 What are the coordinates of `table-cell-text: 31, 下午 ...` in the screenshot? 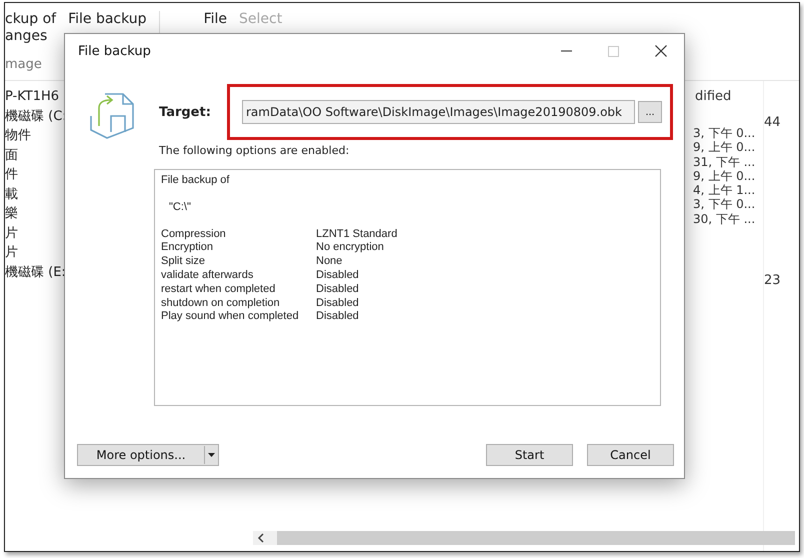 It's located at (724, 161).